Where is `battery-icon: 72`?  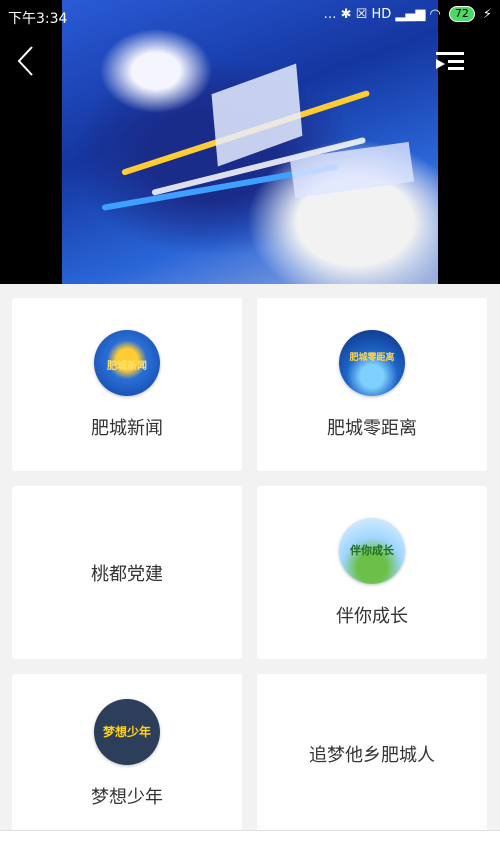
battery-icon: 72 is located at coordinates (461, 14).